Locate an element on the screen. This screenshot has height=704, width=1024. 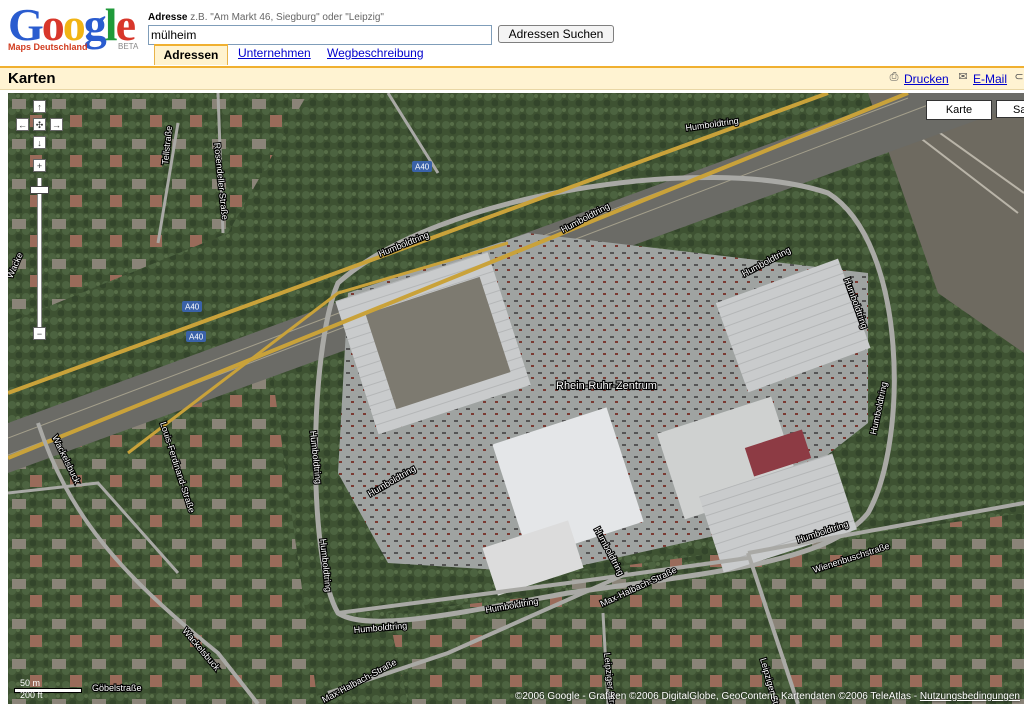
tab-directions: Wegbeschreibung is located at coordinates (375, 53).